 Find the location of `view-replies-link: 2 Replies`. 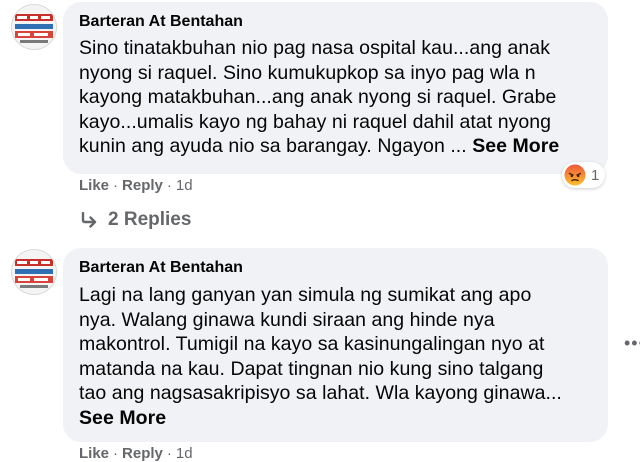

view-replies-link: 2 Replies is located at coordinates (135, 220).